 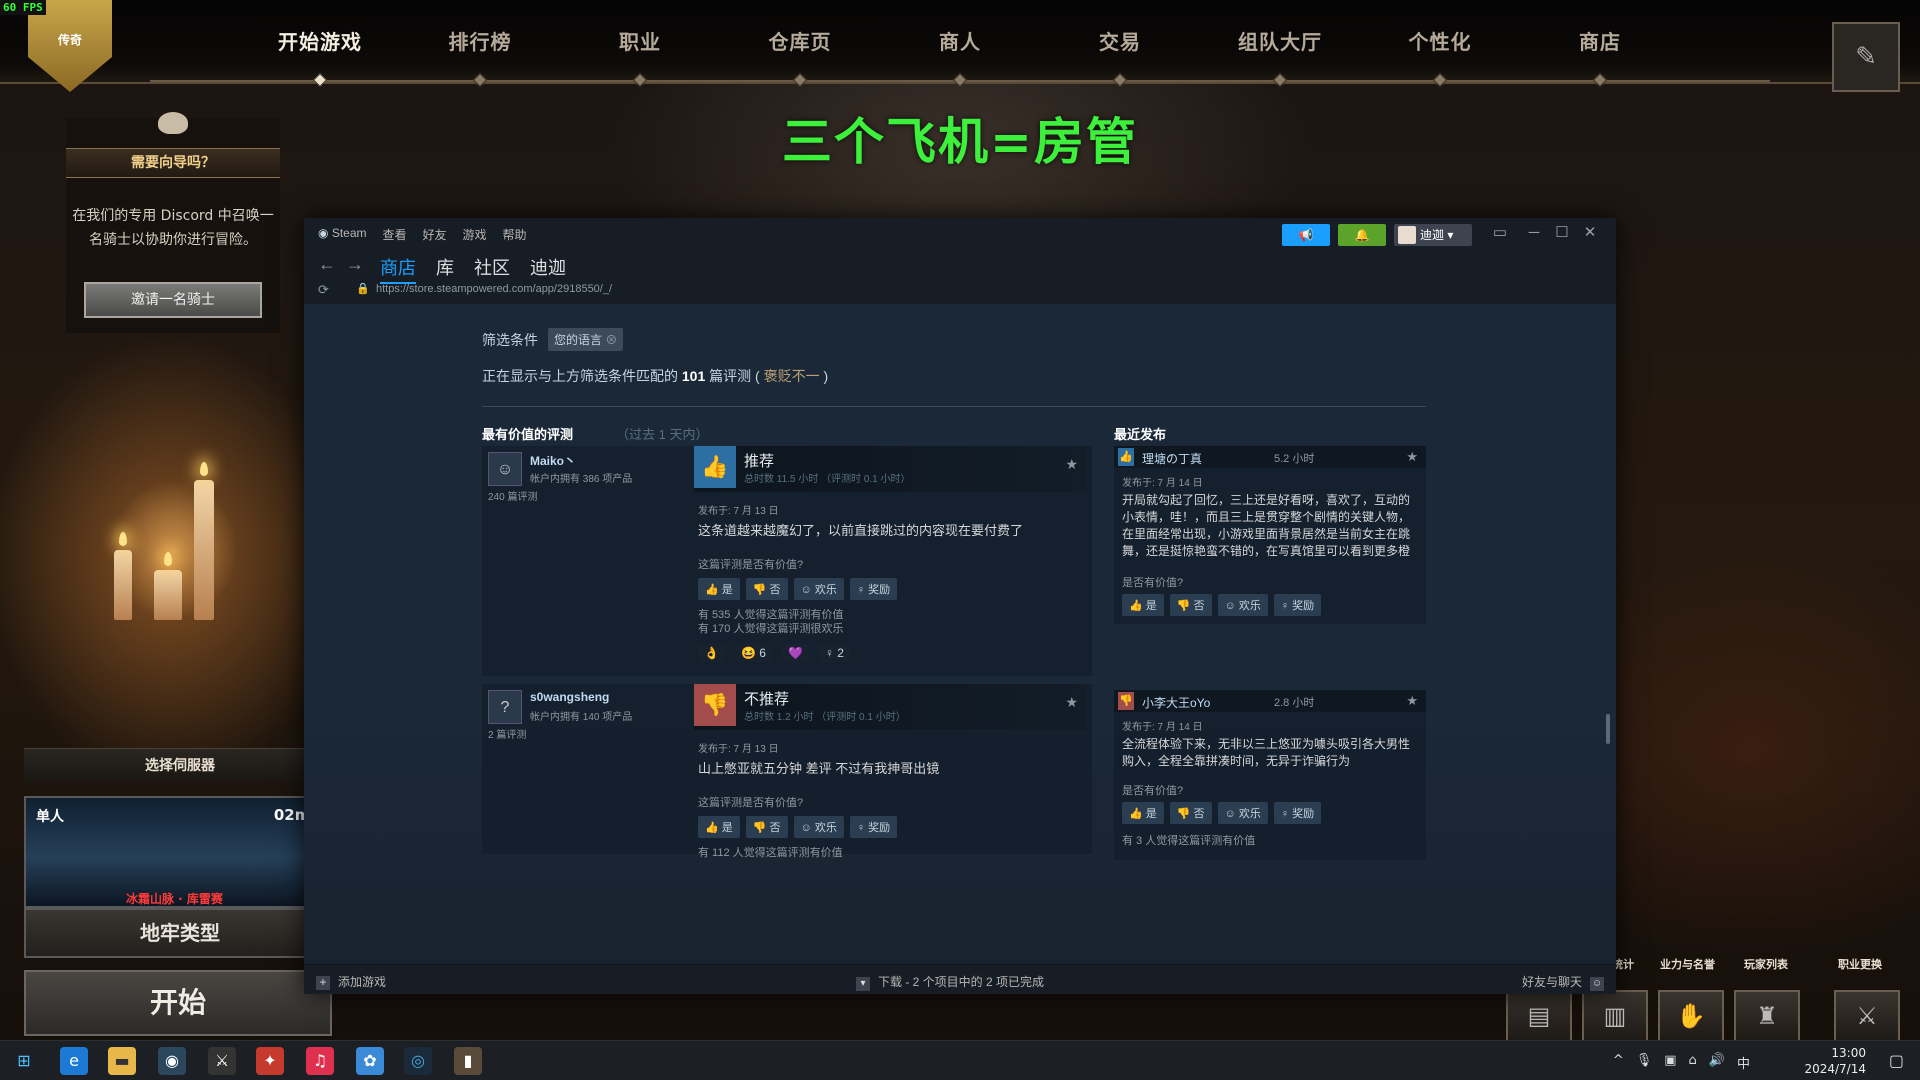 I want to click on avatar: ☺, so click(x=505, y=469).